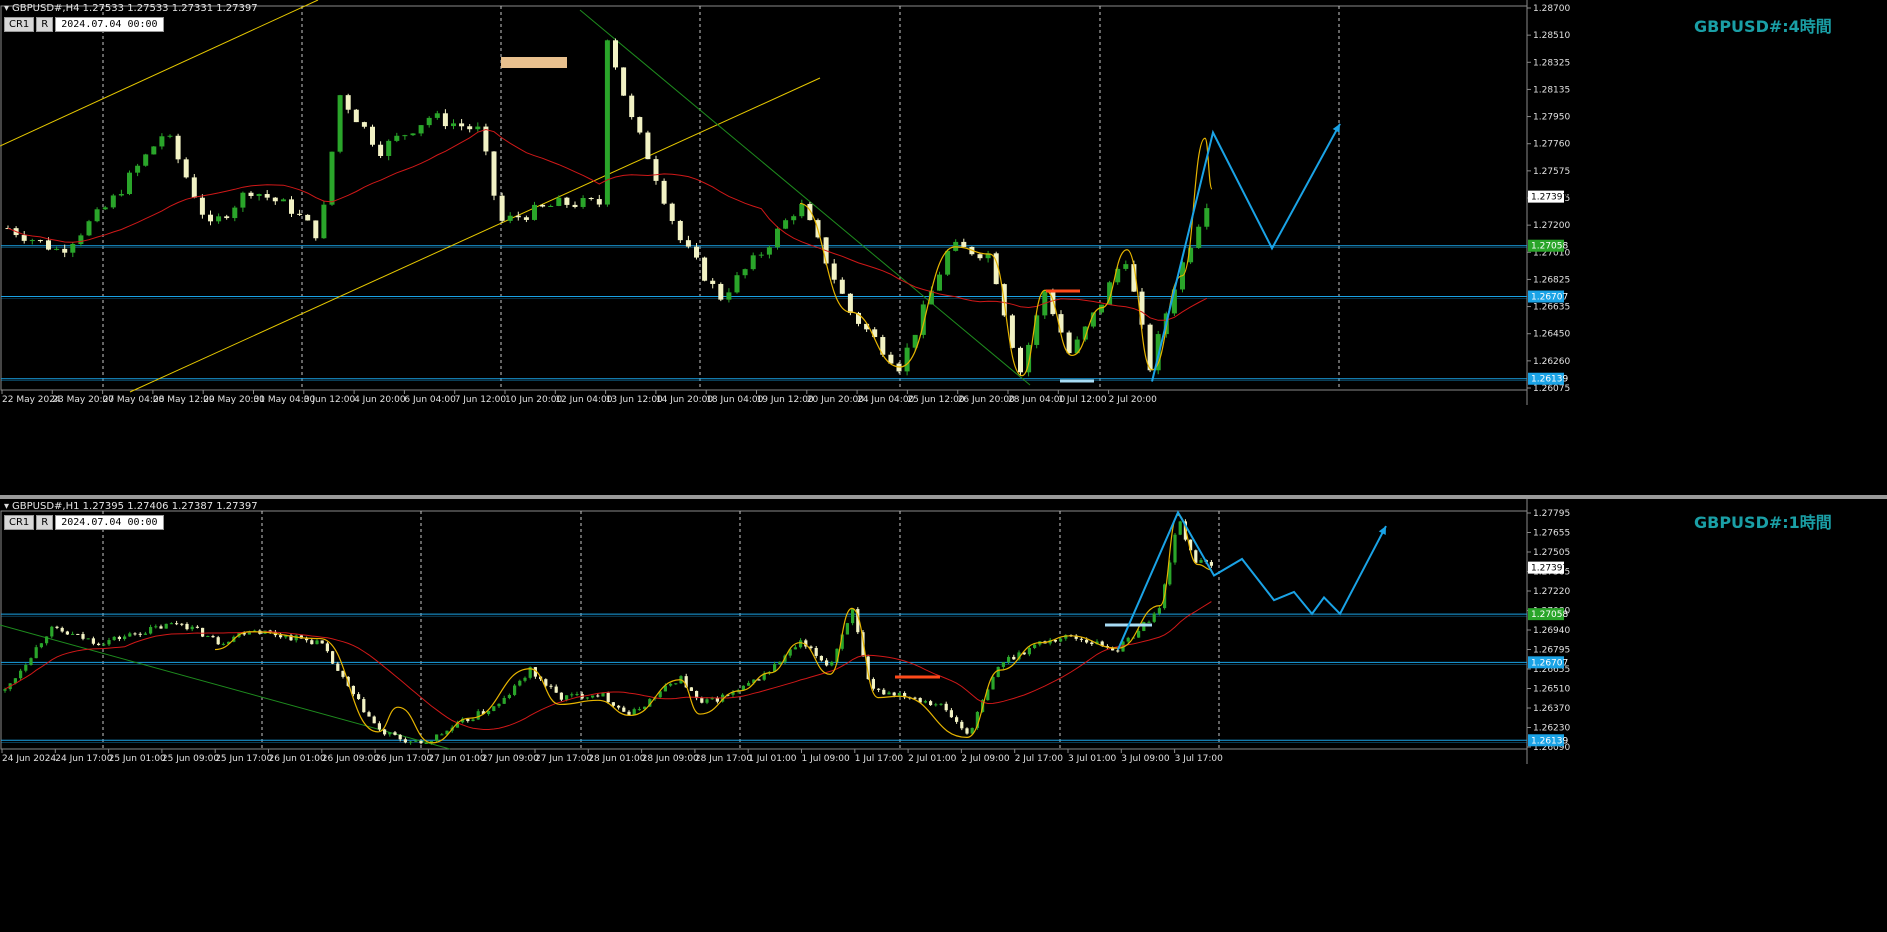 The width and height of the screenshot is (1887, 932). Describe the element at coordinates (684, 400) in the screenshot. I see `x-tick-label: 14 Jun 20:00` at that location.